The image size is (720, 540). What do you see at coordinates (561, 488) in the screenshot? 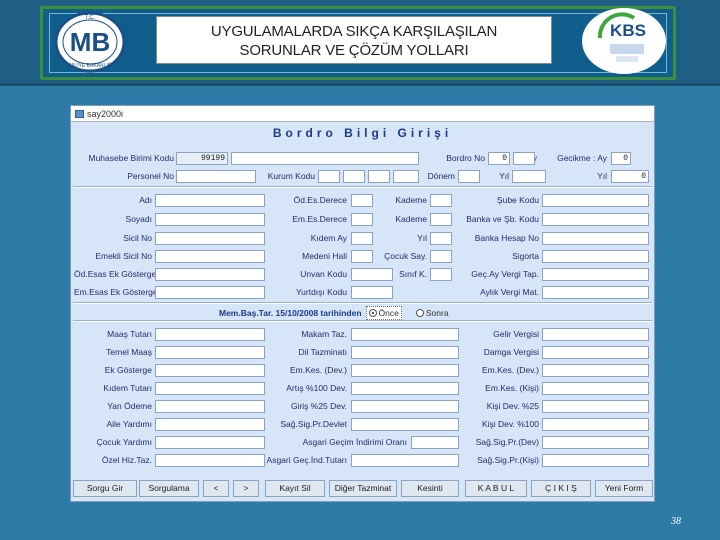
I see `cikis-button: Ç I K I Ş` at bounding box center [561, 488].